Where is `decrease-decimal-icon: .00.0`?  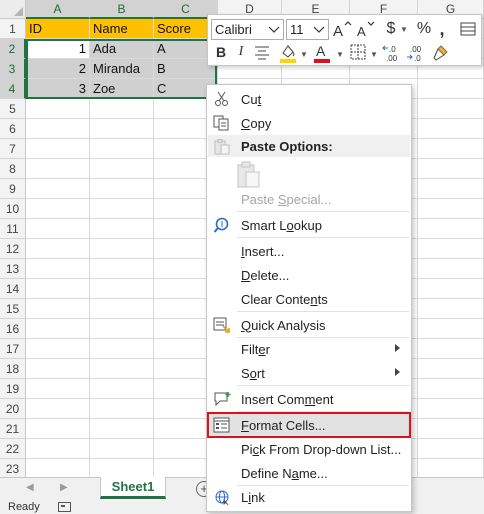
decrease-decimal-icon: .00.0 is located at coordinates (417, 53).